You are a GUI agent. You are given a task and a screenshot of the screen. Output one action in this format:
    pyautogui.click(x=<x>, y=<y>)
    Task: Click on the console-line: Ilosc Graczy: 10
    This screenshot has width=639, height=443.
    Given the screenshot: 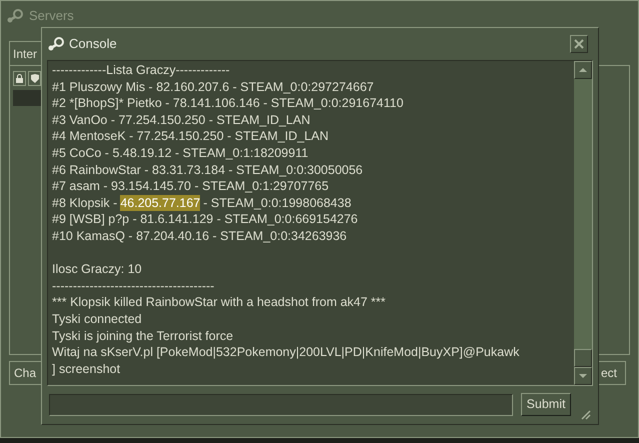 What is the action you would take?
    pyautogui.click(x=97, y=269)
    